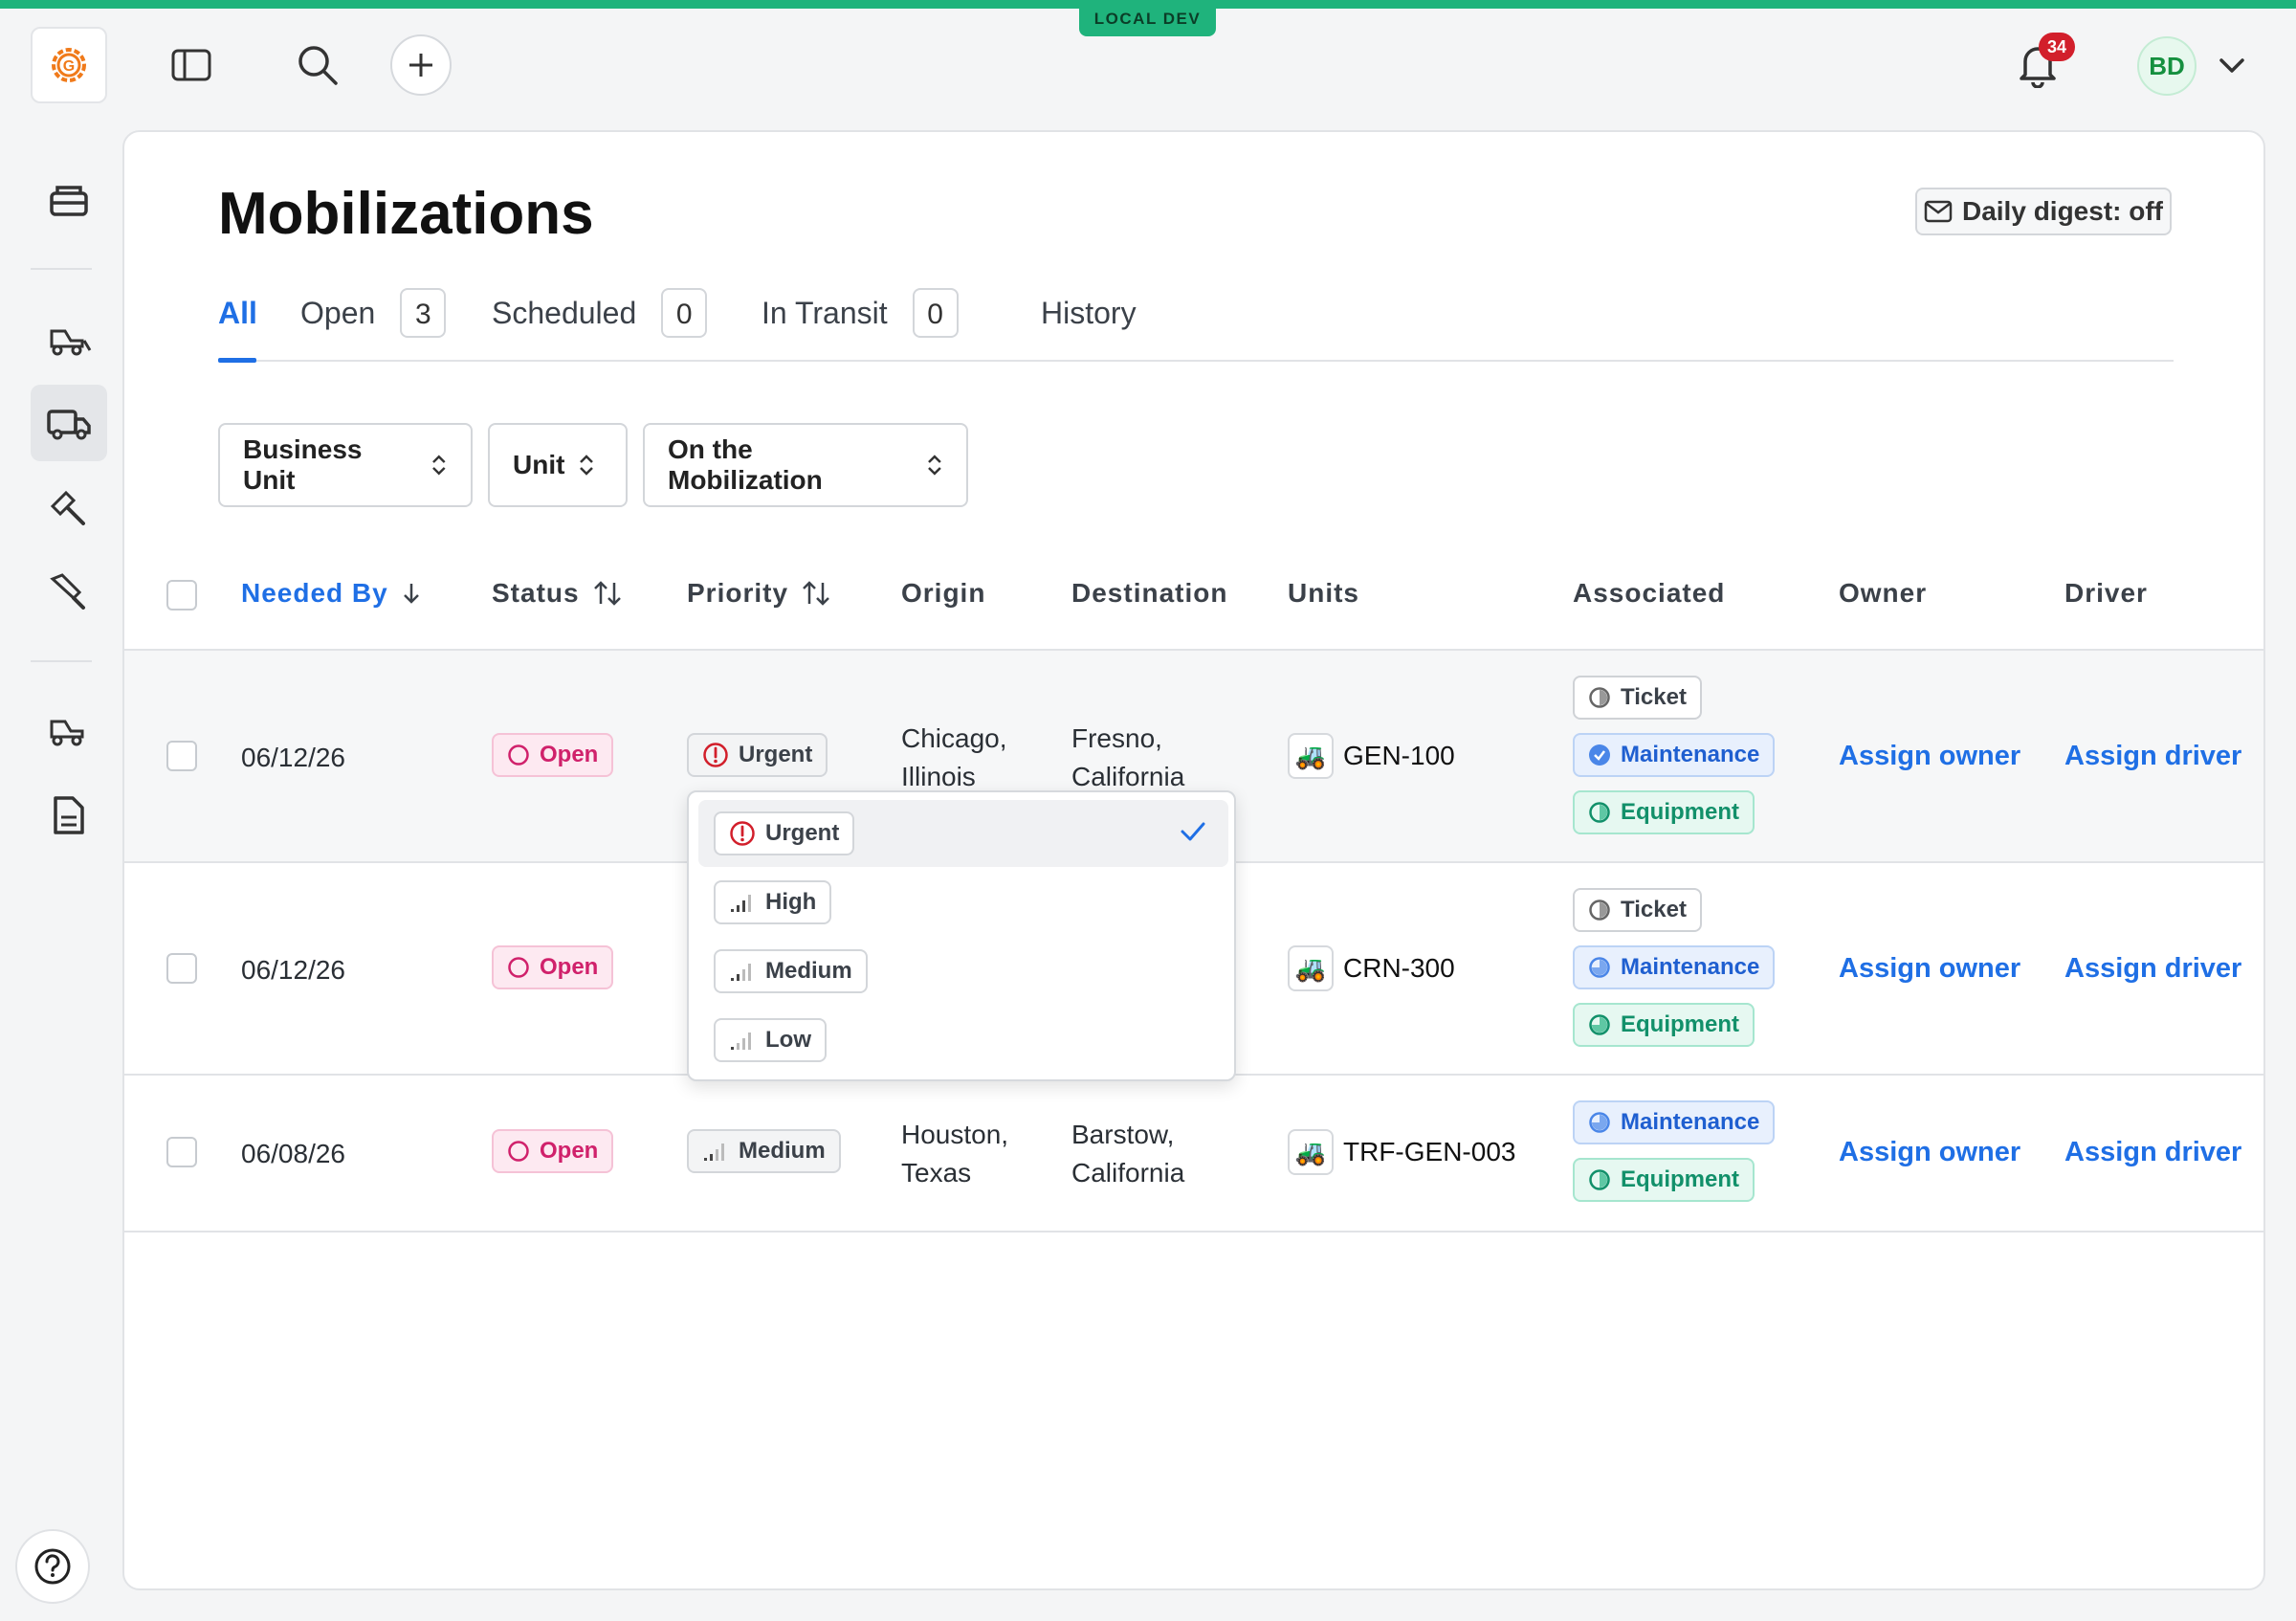  Describe the element at coordinates (600, 313) in the screenshot. I see `tab-scheduled: Scheduled 0` at that location.